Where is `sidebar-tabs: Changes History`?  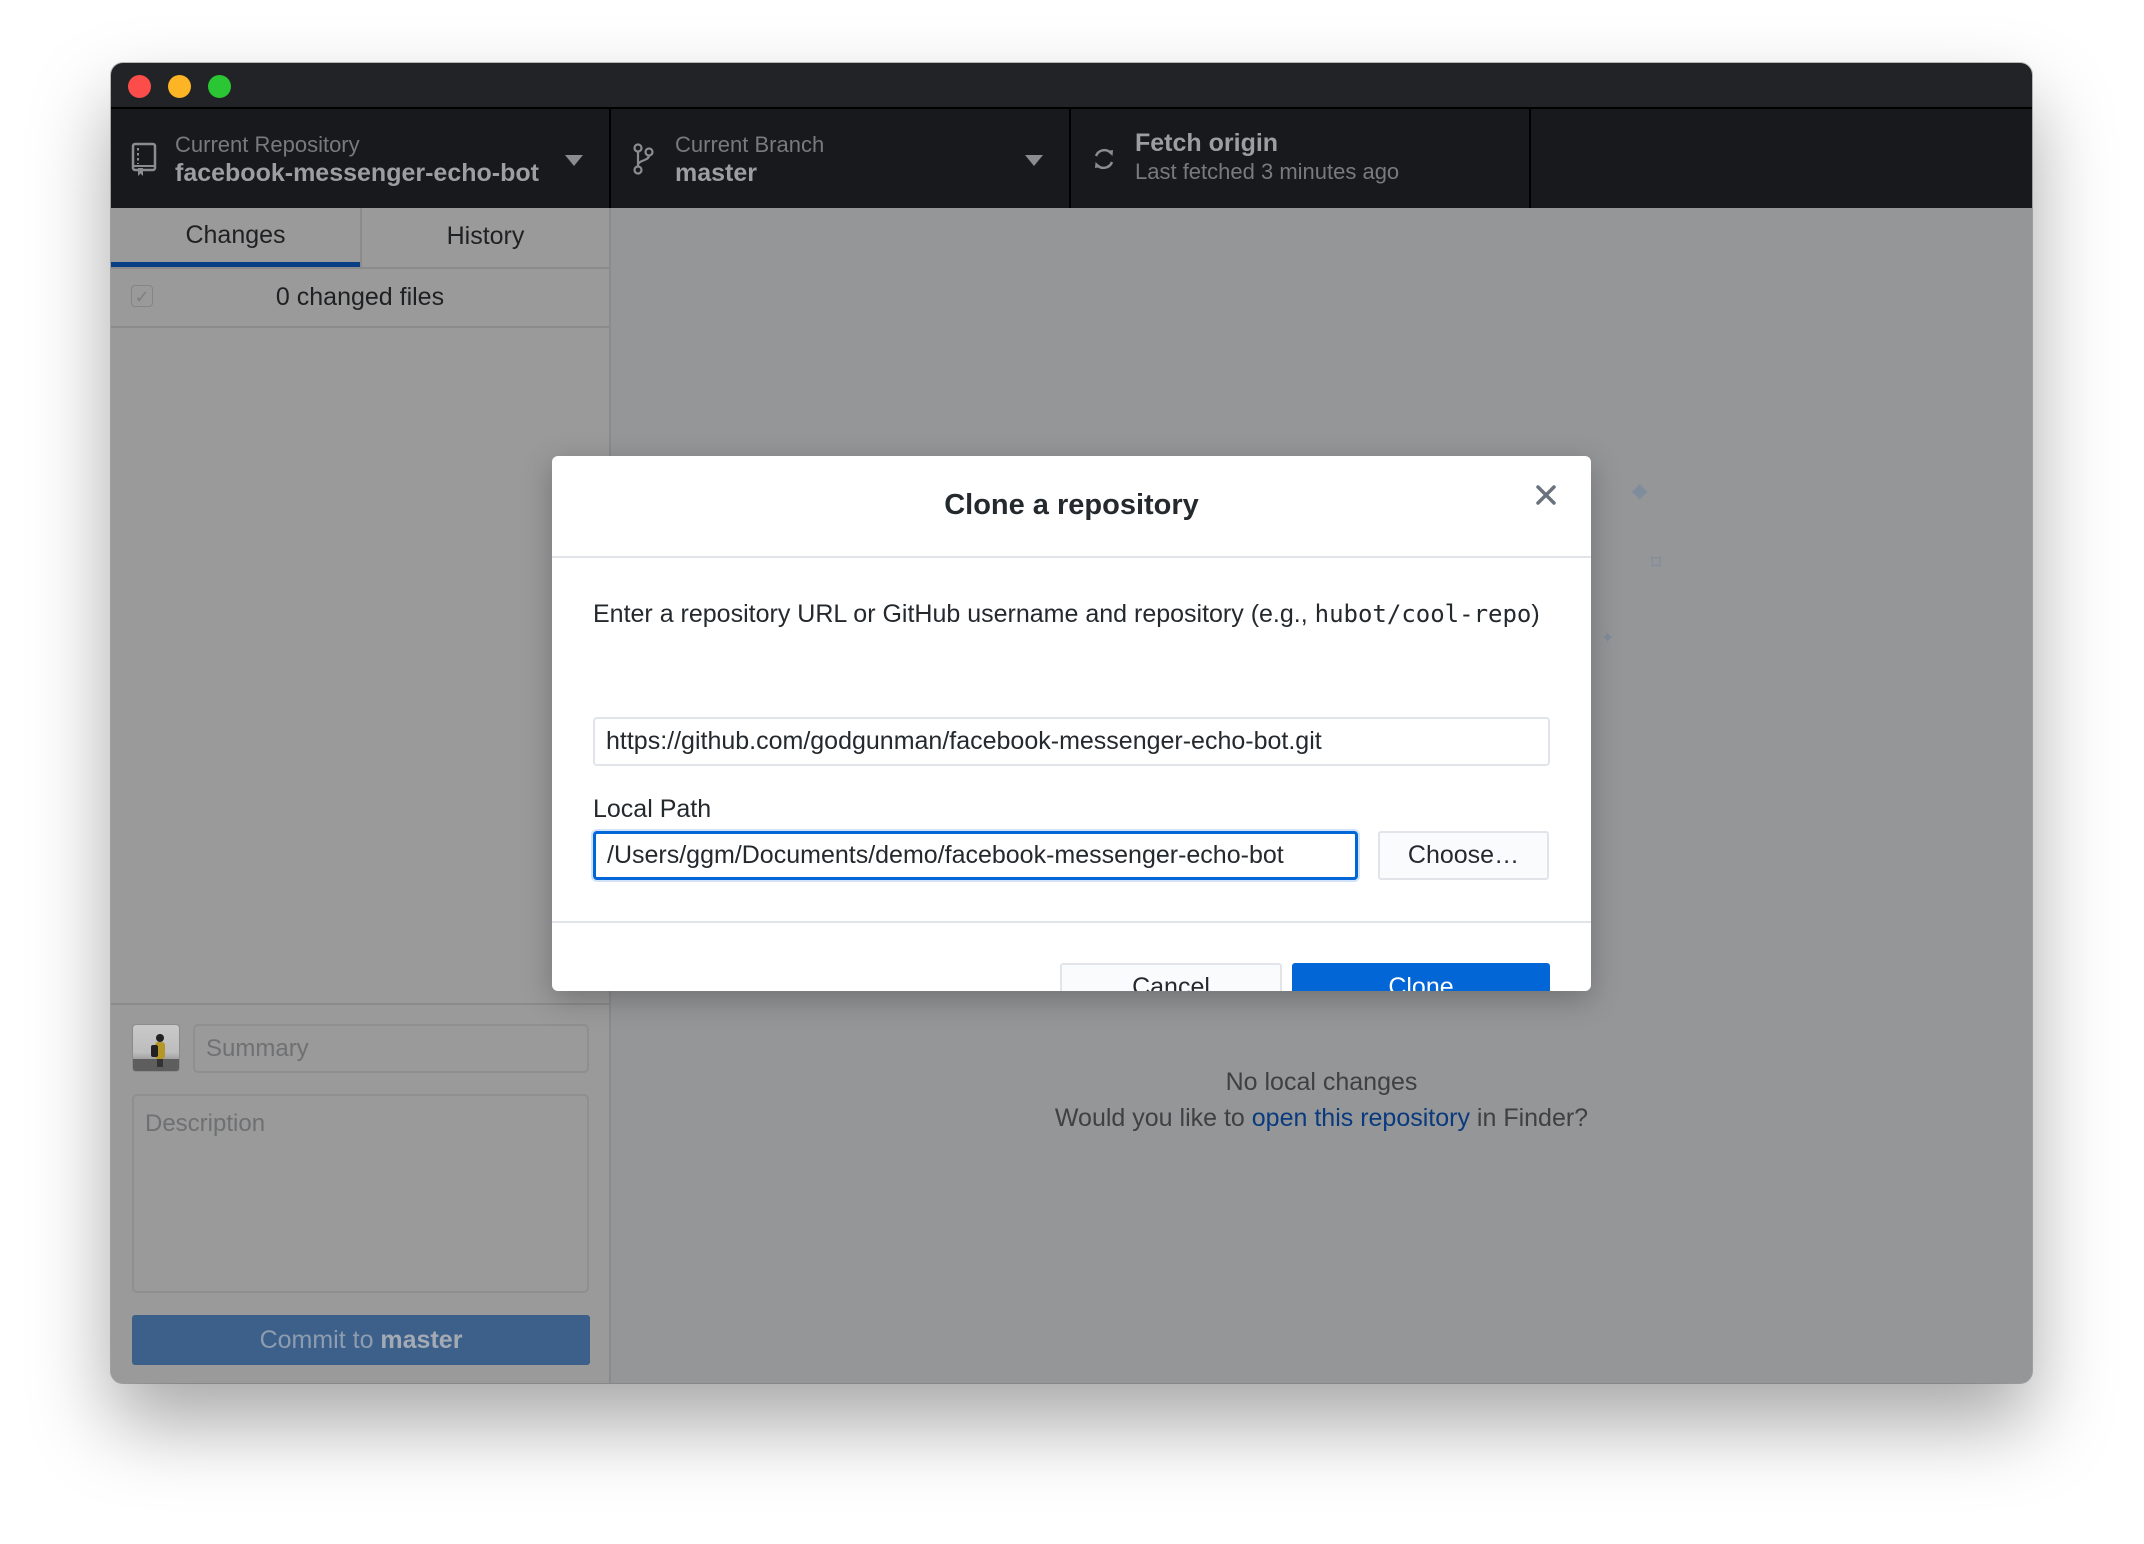
sidebar-tabs: Changes History is located at coordinates (360, 238).